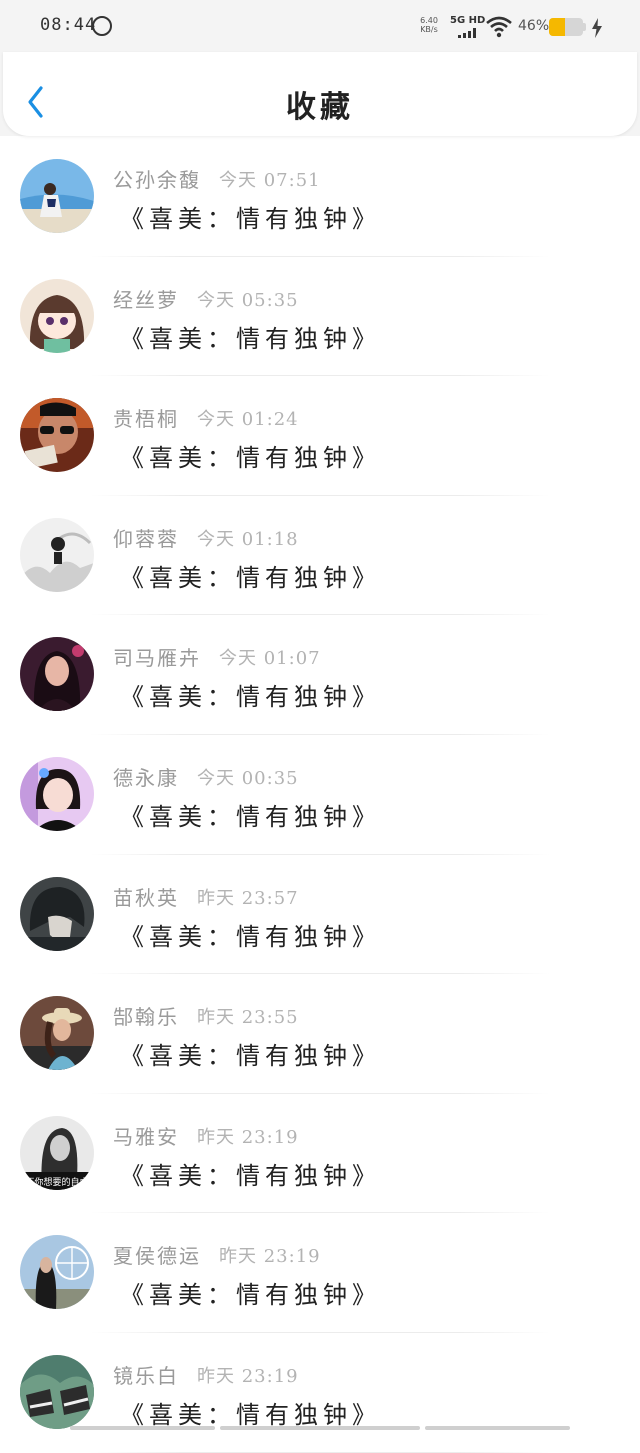 The height and width of the screenshot is (1453, 640). Describe the element at coordinates (57, 1391) in the screenshot. I see `avatar-photo-sneakers` at that location.